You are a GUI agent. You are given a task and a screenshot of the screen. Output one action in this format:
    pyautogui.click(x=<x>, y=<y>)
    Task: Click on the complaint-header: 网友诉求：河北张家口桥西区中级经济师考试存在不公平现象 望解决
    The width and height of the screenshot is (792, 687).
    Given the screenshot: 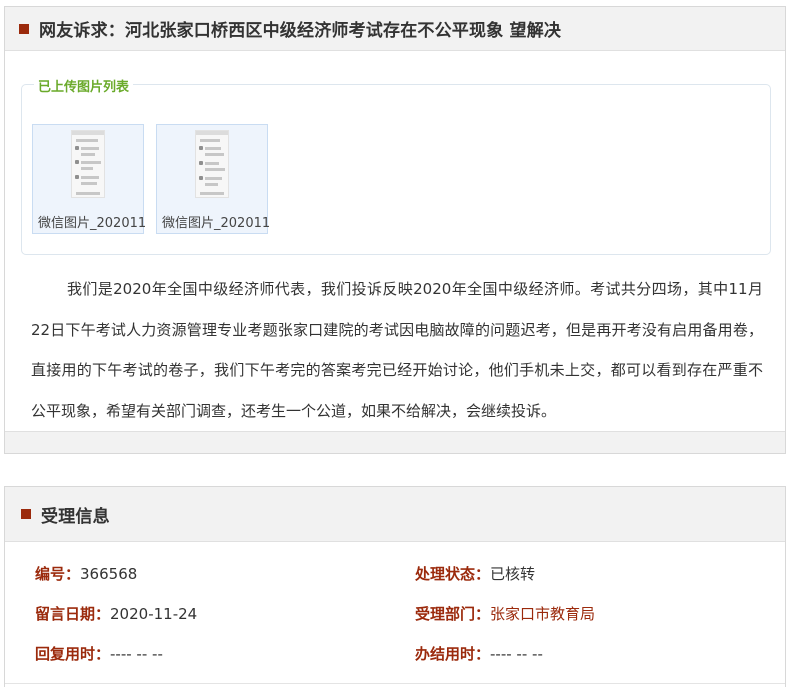 What is the action you would take?
    pyautogui.click(x=395, y=29)
    